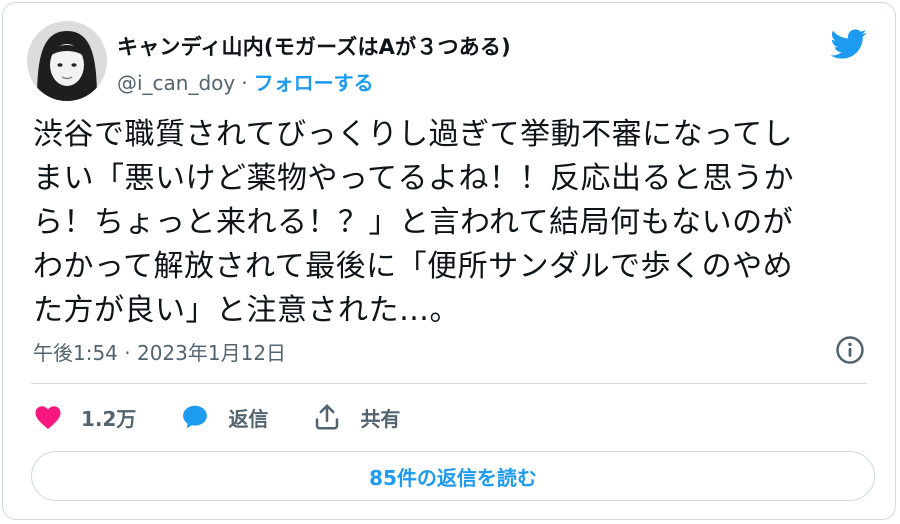 This screenshot has width=900, height=524. I want to click on tweet-text-line: わかって解放されて最後に「便所サンダルで歩くのやめ, so click(413, 266).